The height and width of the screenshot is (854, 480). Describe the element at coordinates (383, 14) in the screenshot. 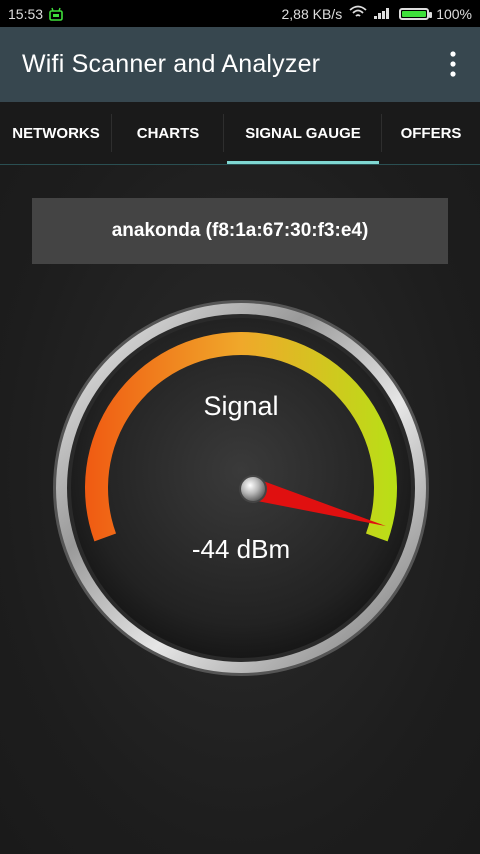

I see `cell-signal-icon` at that location.